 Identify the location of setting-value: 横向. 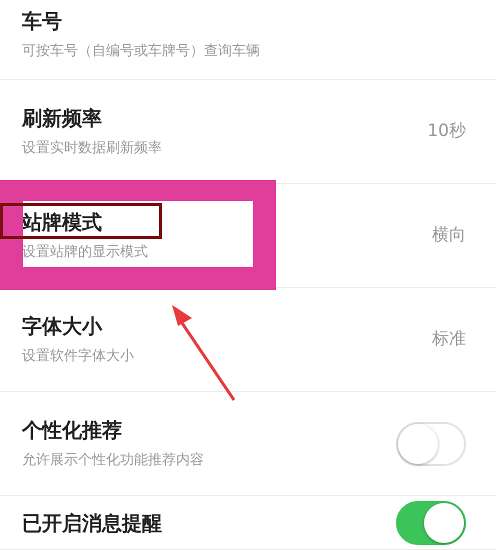
(449, 235).